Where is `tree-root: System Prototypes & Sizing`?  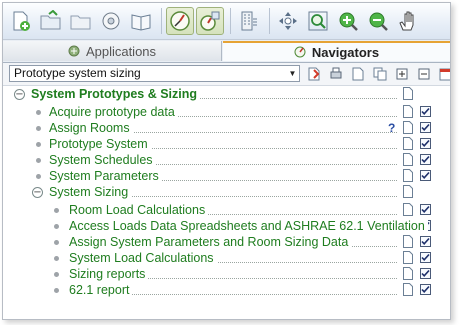
tree-root: System Prototypes & Sizing is located at coordinates (116, 94).